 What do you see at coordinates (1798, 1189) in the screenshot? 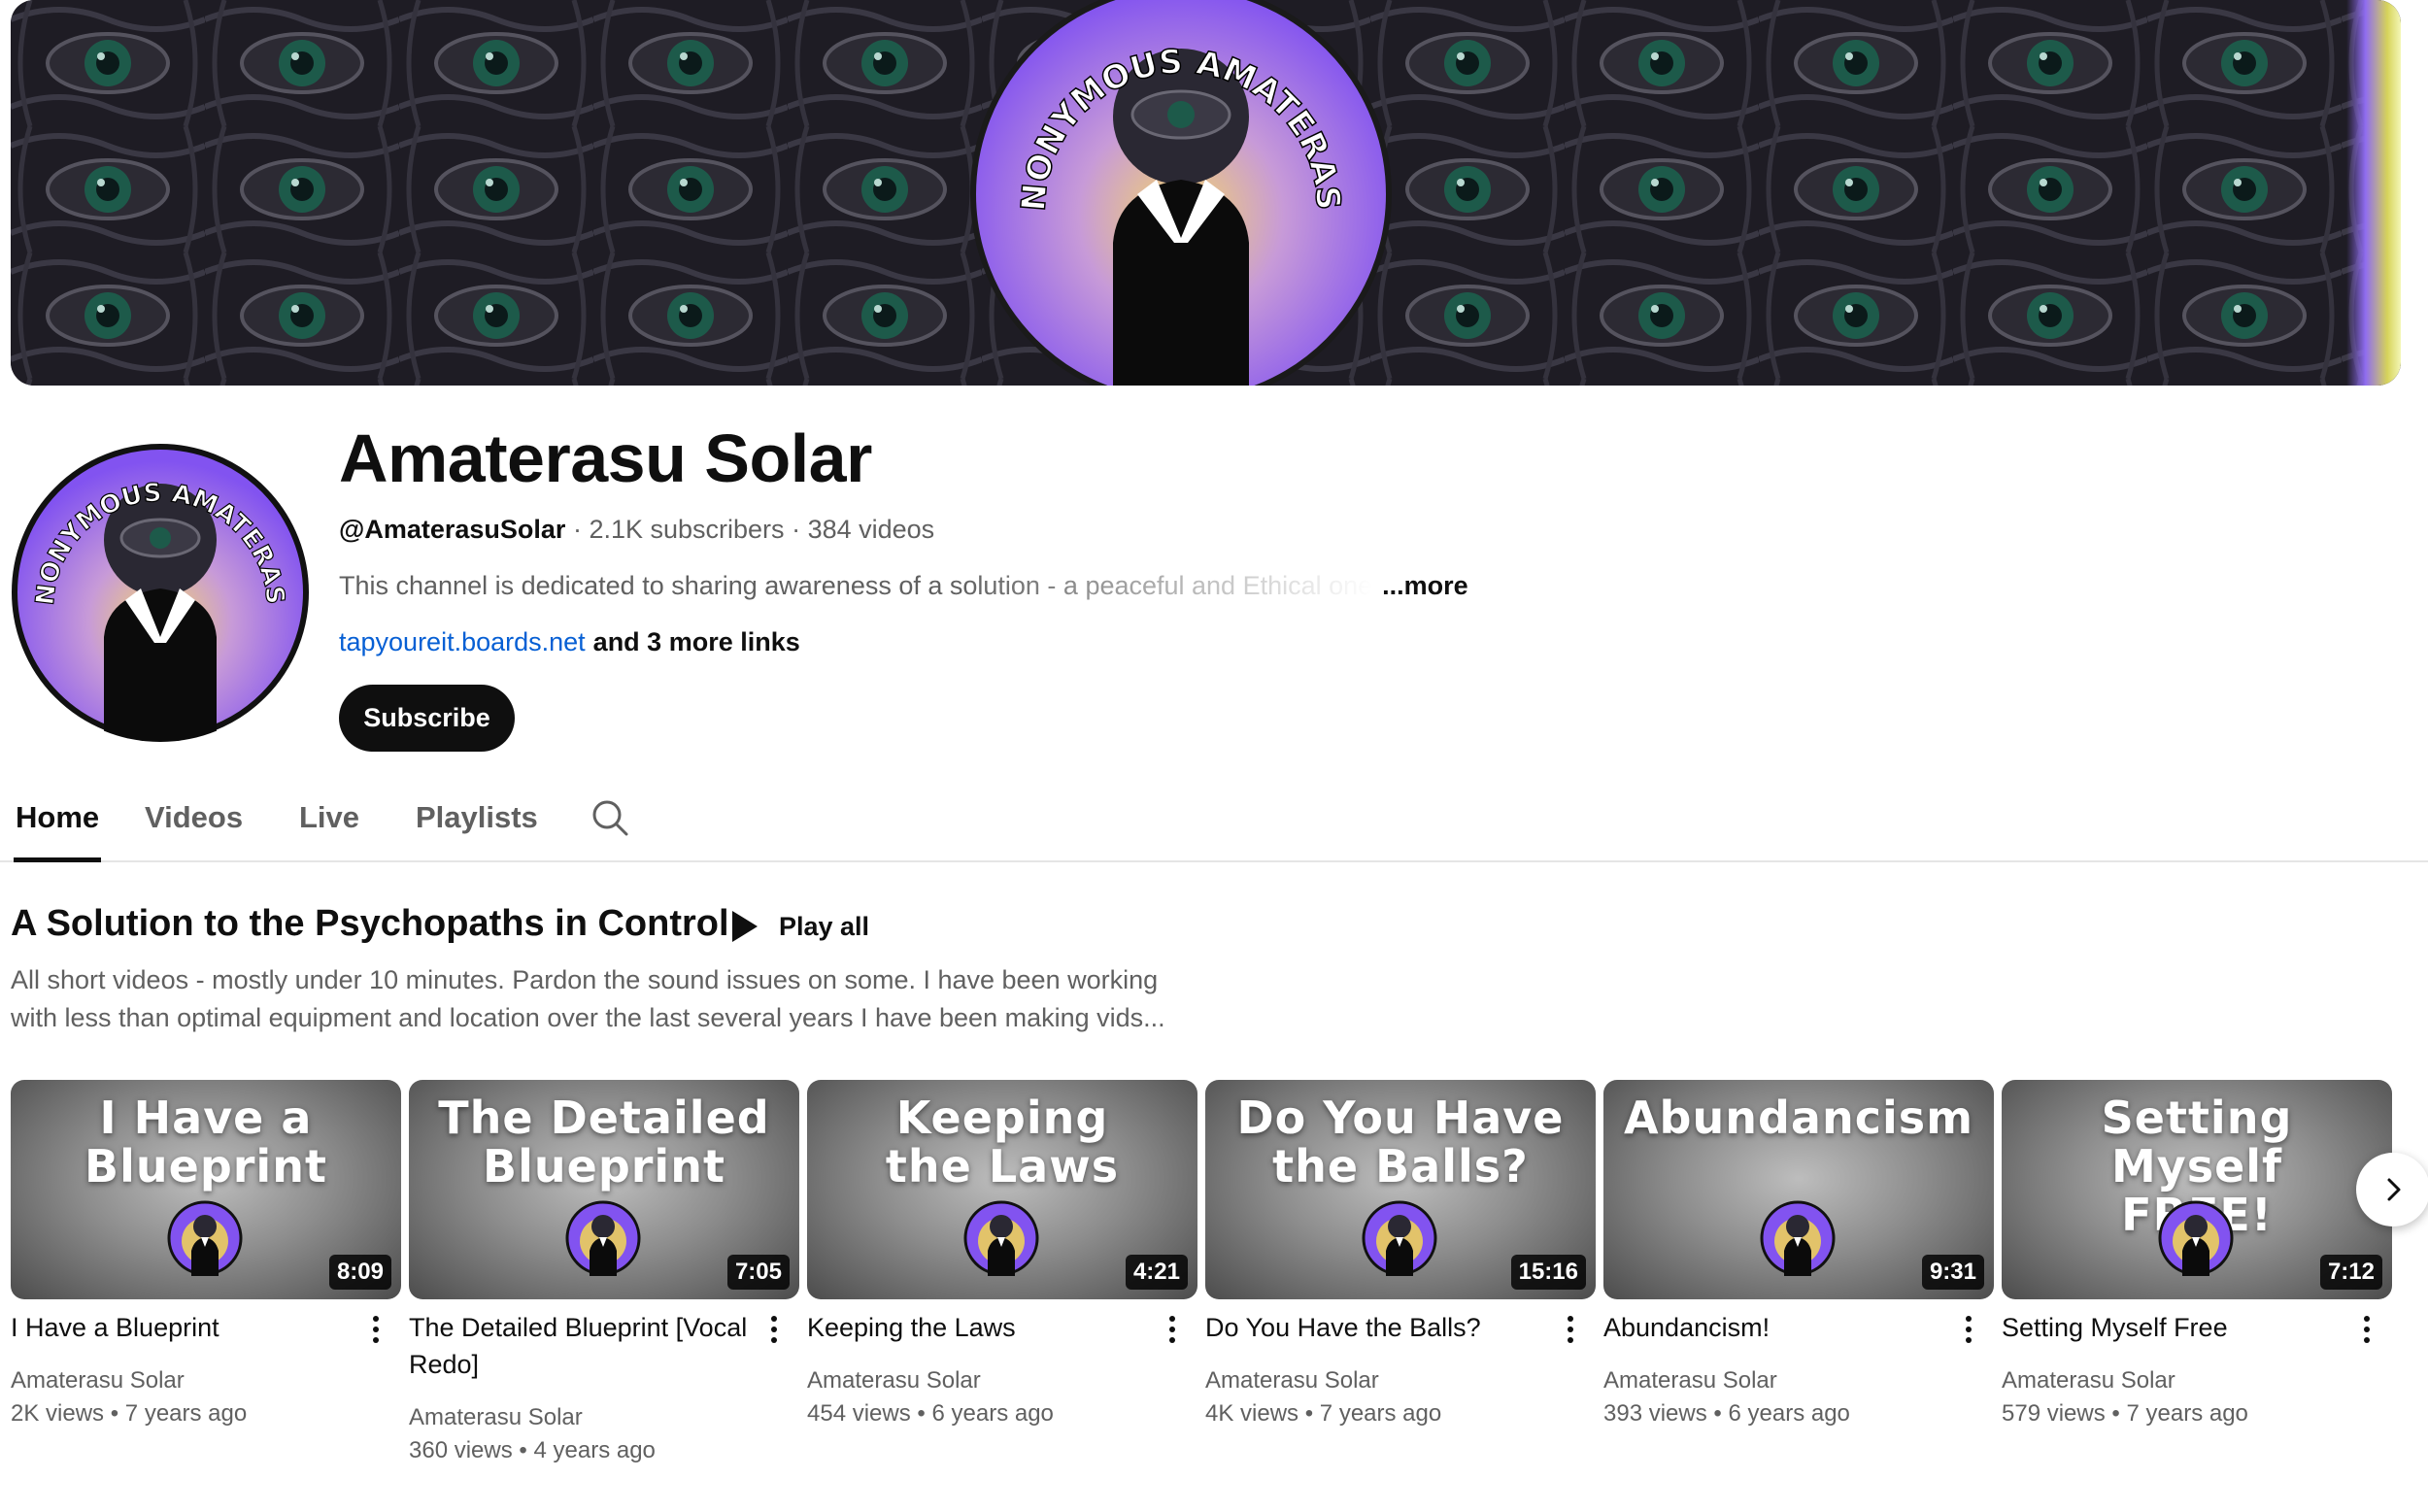
I see `video-thumbnail: Abundancism 9:31` at bounding box center [1798, 1189].